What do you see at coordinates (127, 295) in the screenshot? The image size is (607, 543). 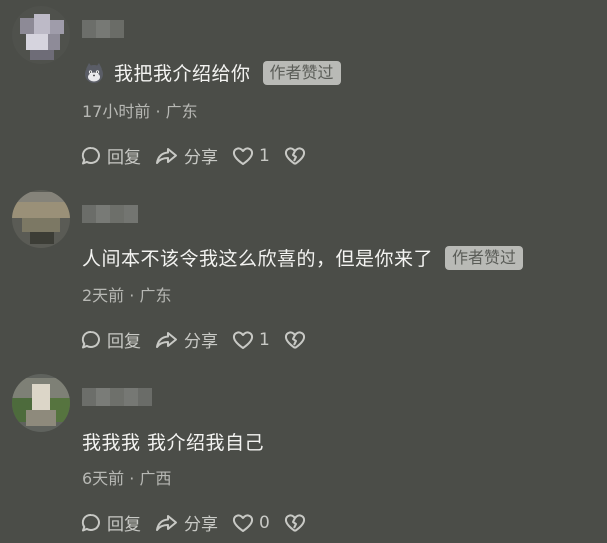 I see `comment-meta: 2天前 · 广东` at bounding box center [127, 295].